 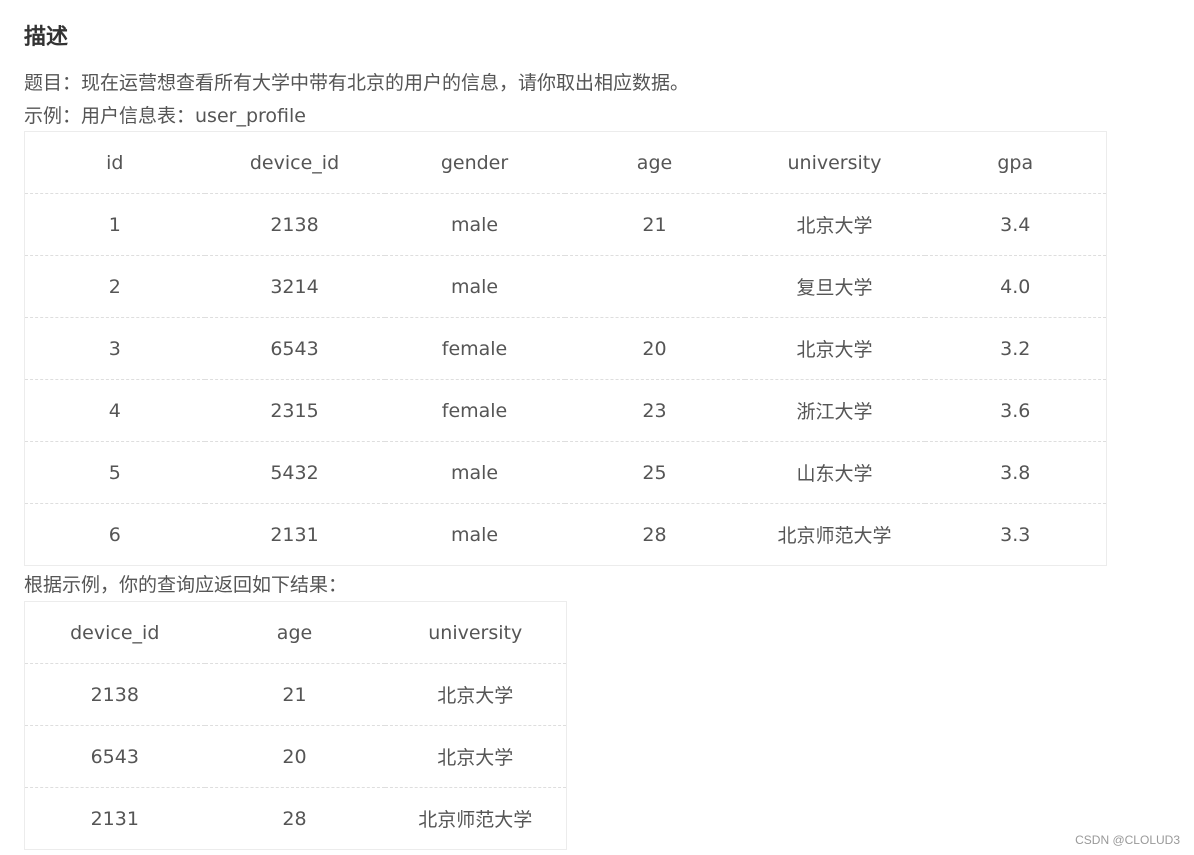 I want to click on table-row: 3 6543 female 20 北京大学 3.2, so click(x=565, y=348).